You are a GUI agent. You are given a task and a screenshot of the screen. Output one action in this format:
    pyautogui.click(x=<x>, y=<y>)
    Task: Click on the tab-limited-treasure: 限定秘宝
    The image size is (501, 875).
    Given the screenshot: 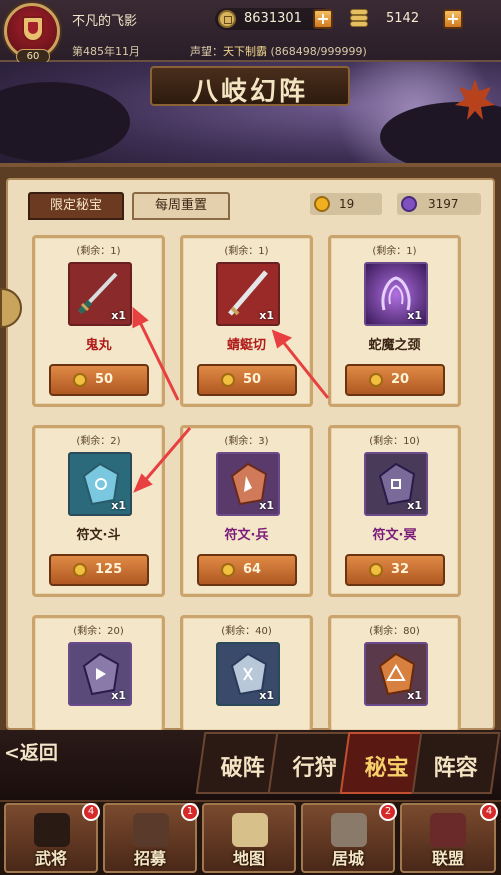 What is the action you would take?
    pyautogui.click(x=76, y=206)
    